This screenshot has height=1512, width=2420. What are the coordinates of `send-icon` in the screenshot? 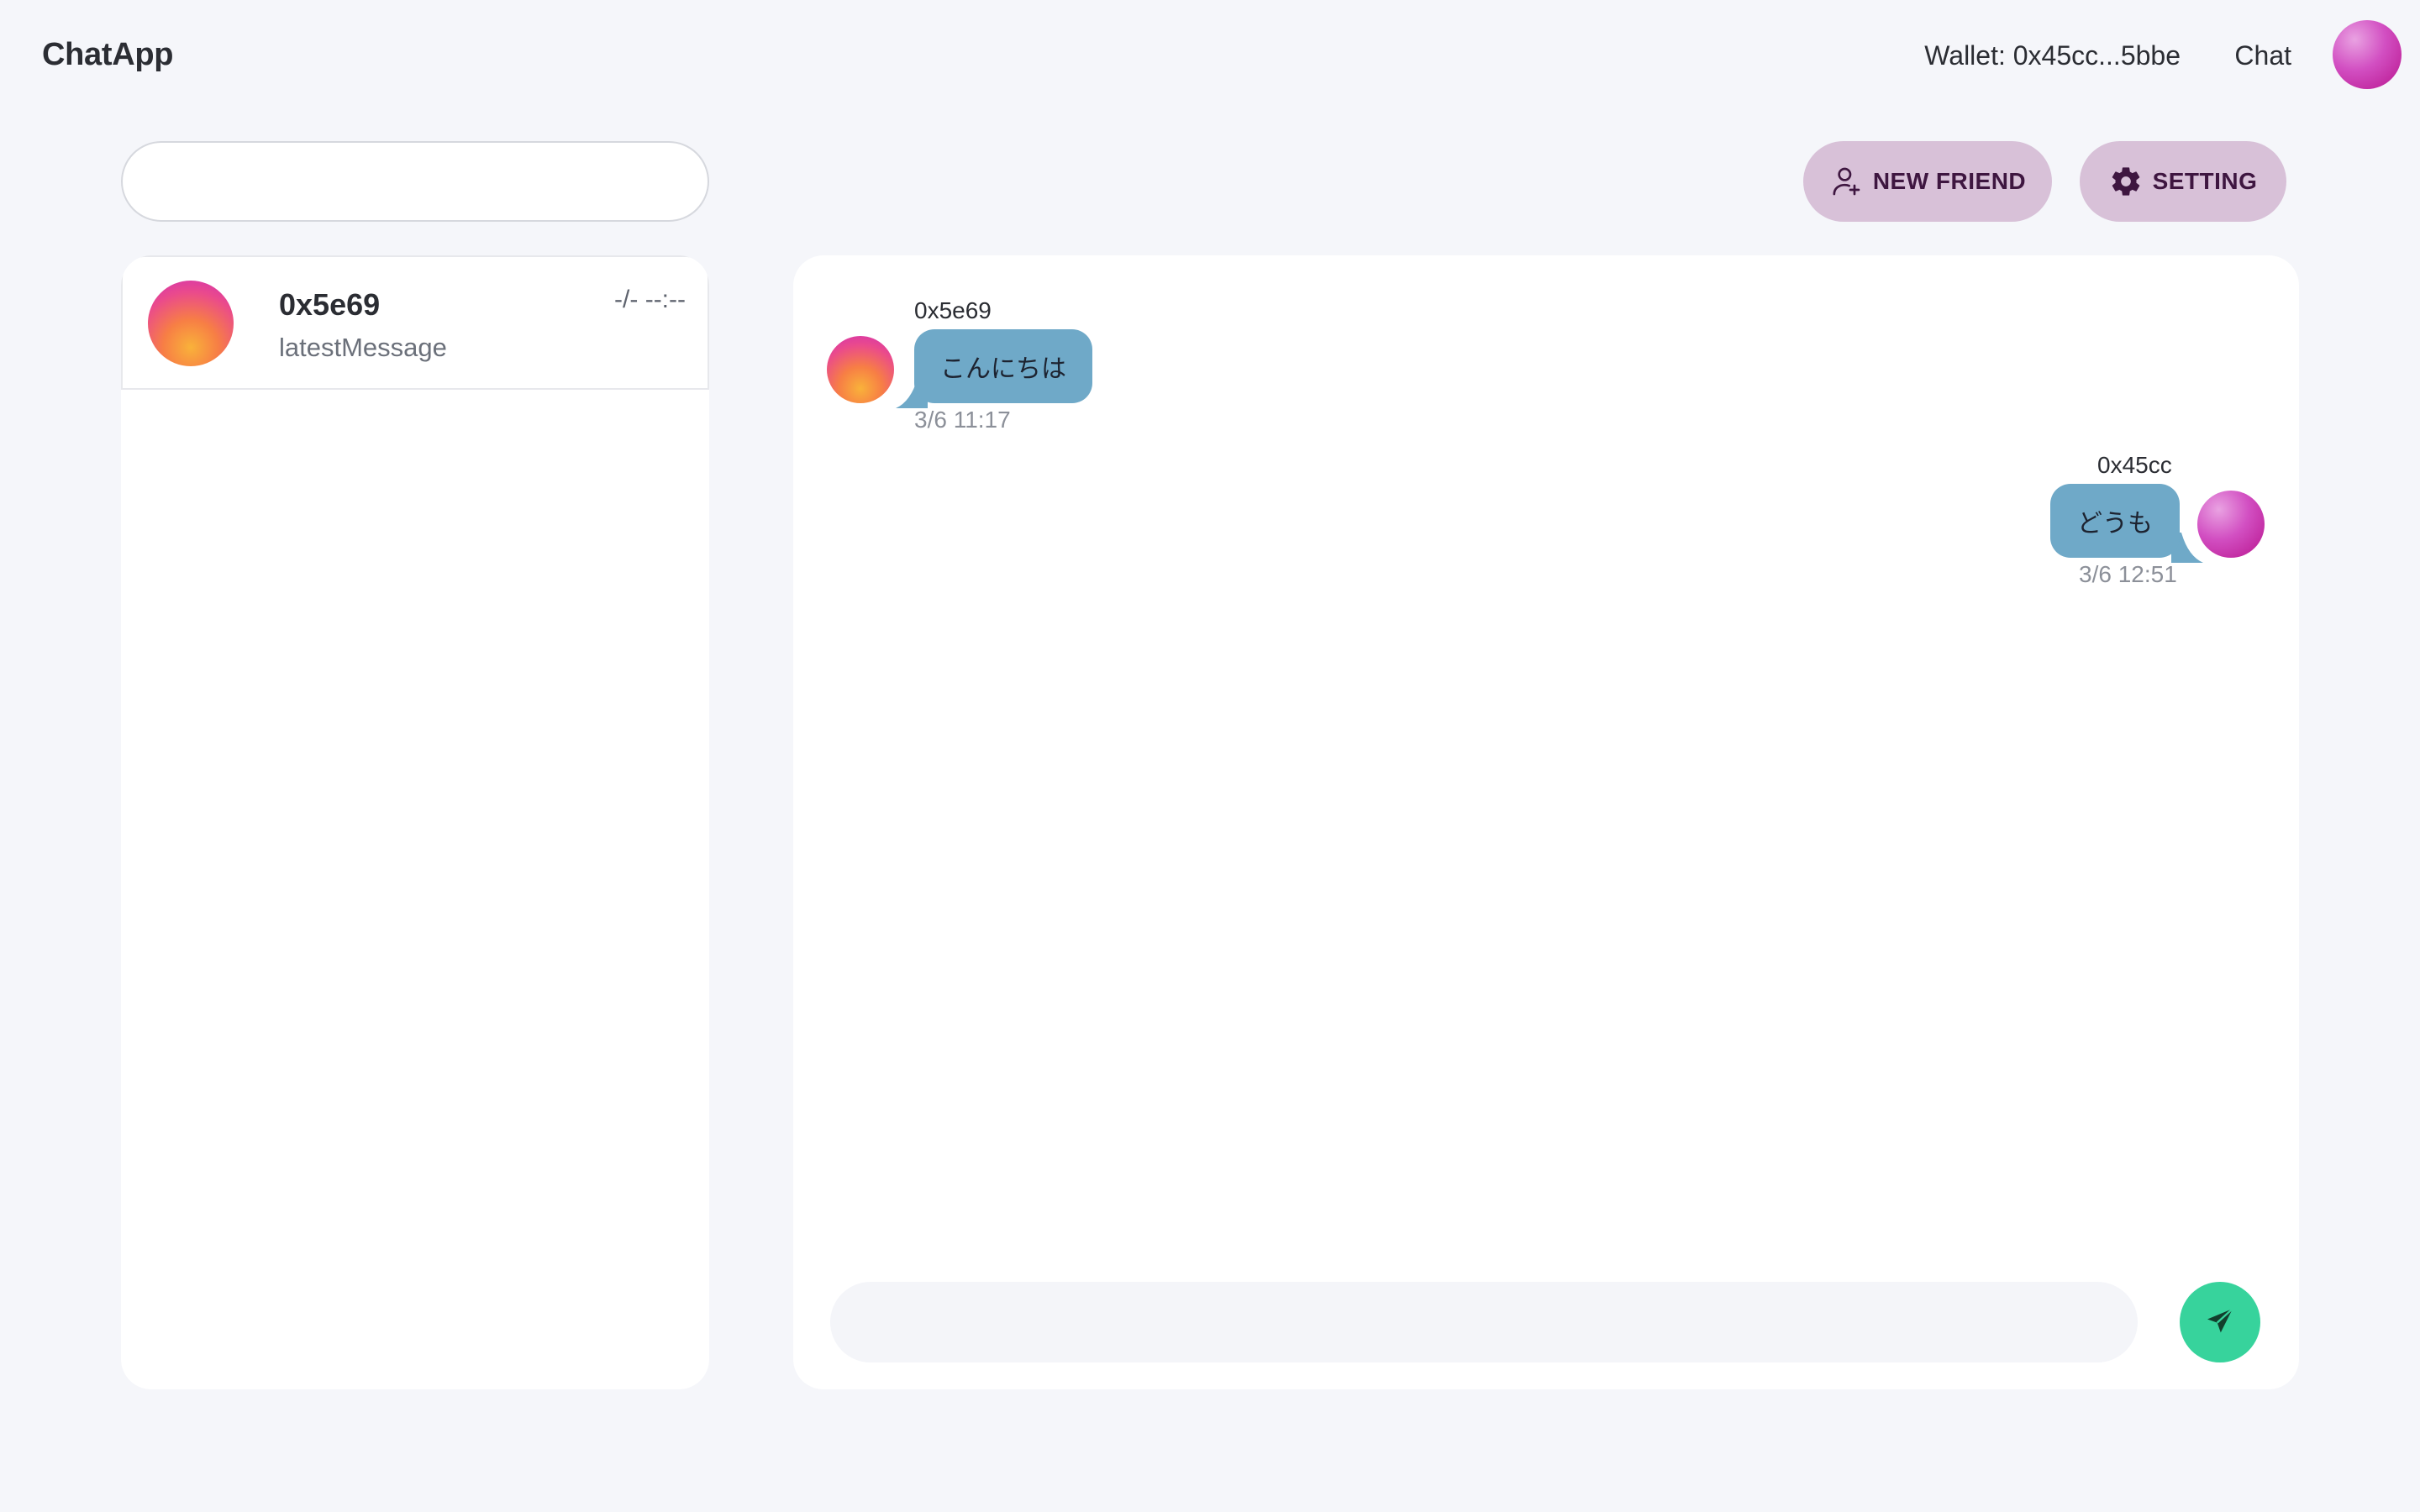 It's located at (2220, 1323).